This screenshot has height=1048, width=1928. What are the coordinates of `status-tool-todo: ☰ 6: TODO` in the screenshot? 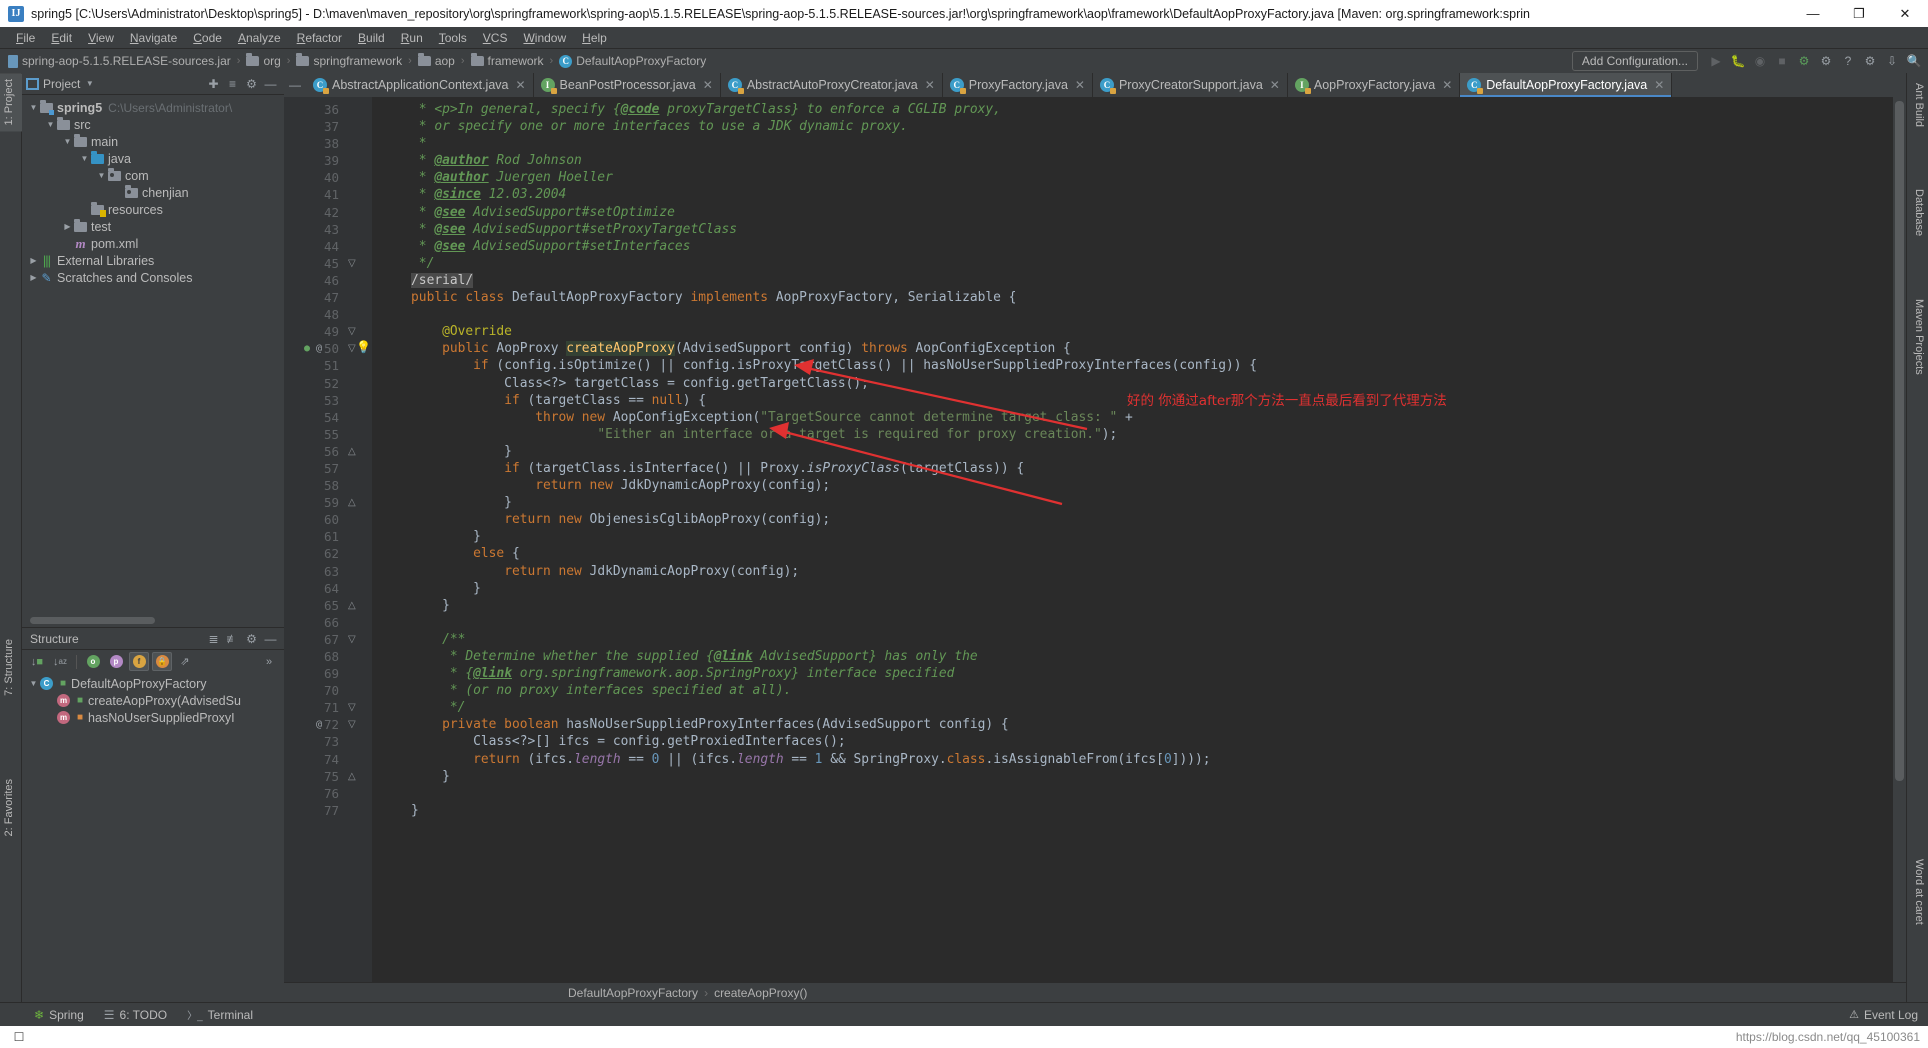 It's located at (135, 1015).